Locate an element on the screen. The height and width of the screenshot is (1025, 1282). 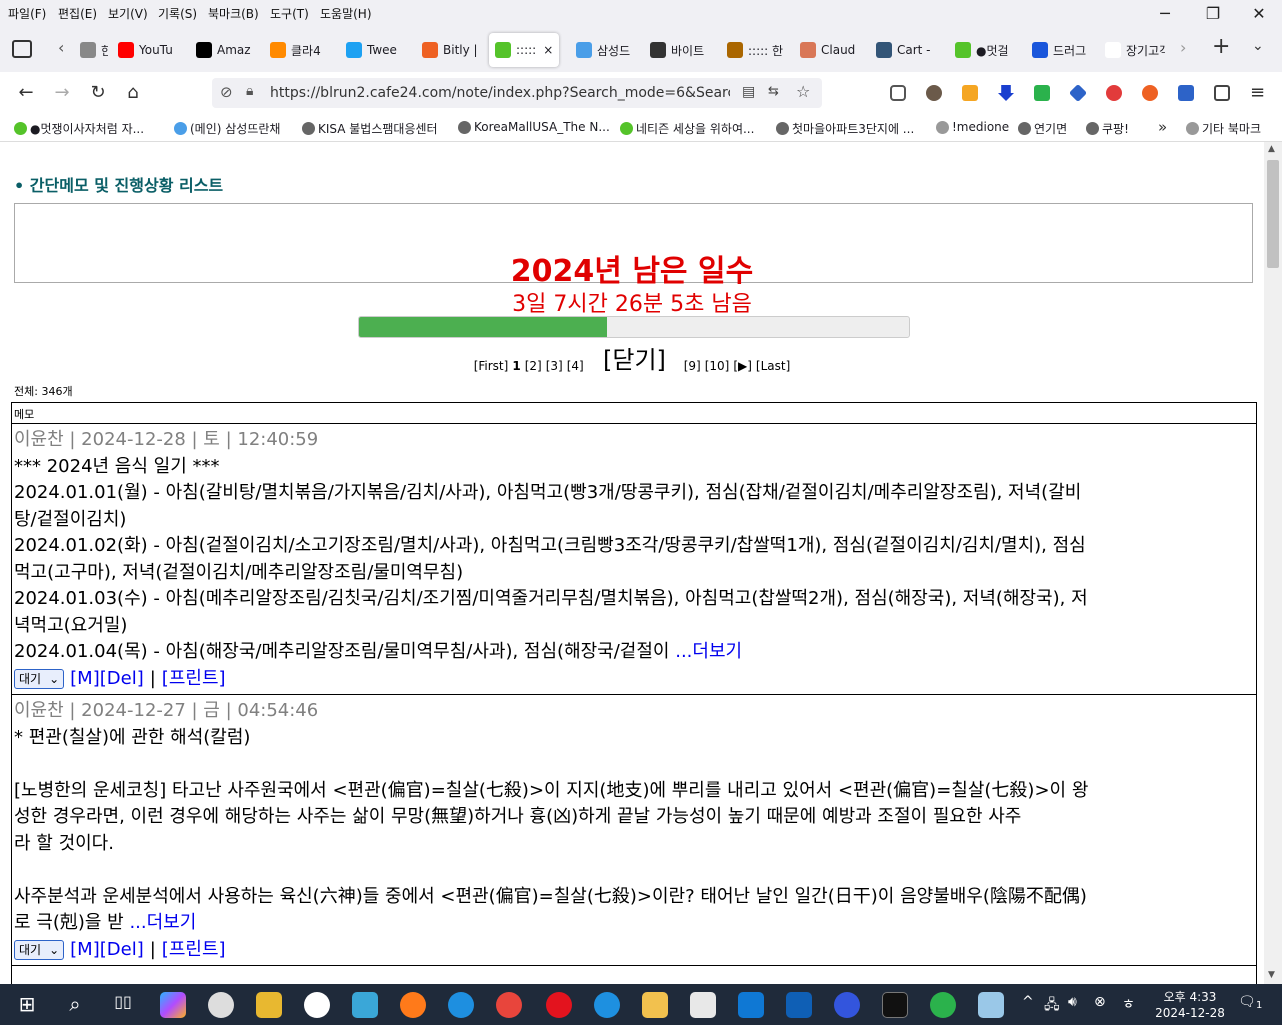
layers-extension-icon is located at coordinates (1078, 93).